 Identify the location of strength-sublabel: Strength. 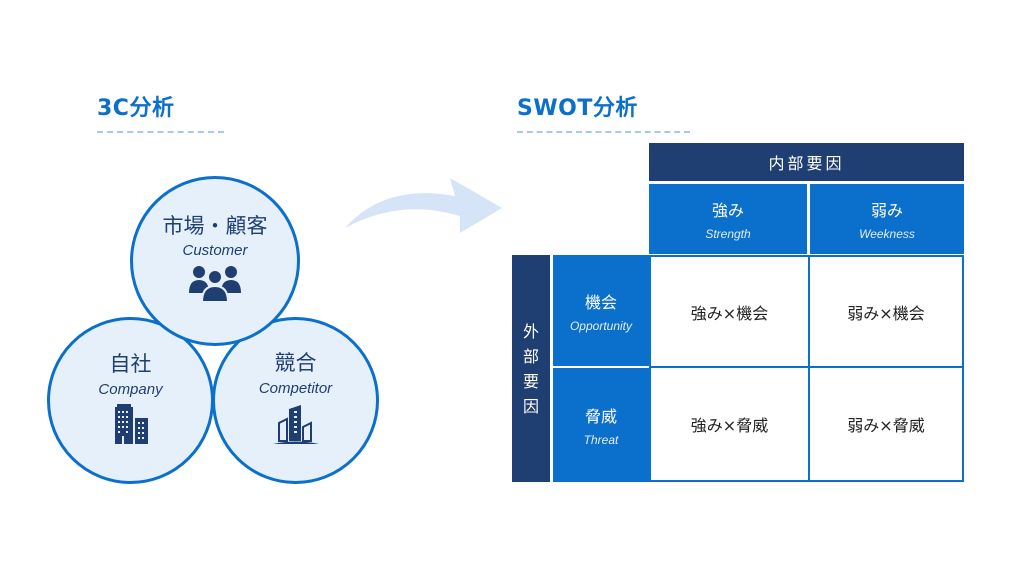
(728, 234).